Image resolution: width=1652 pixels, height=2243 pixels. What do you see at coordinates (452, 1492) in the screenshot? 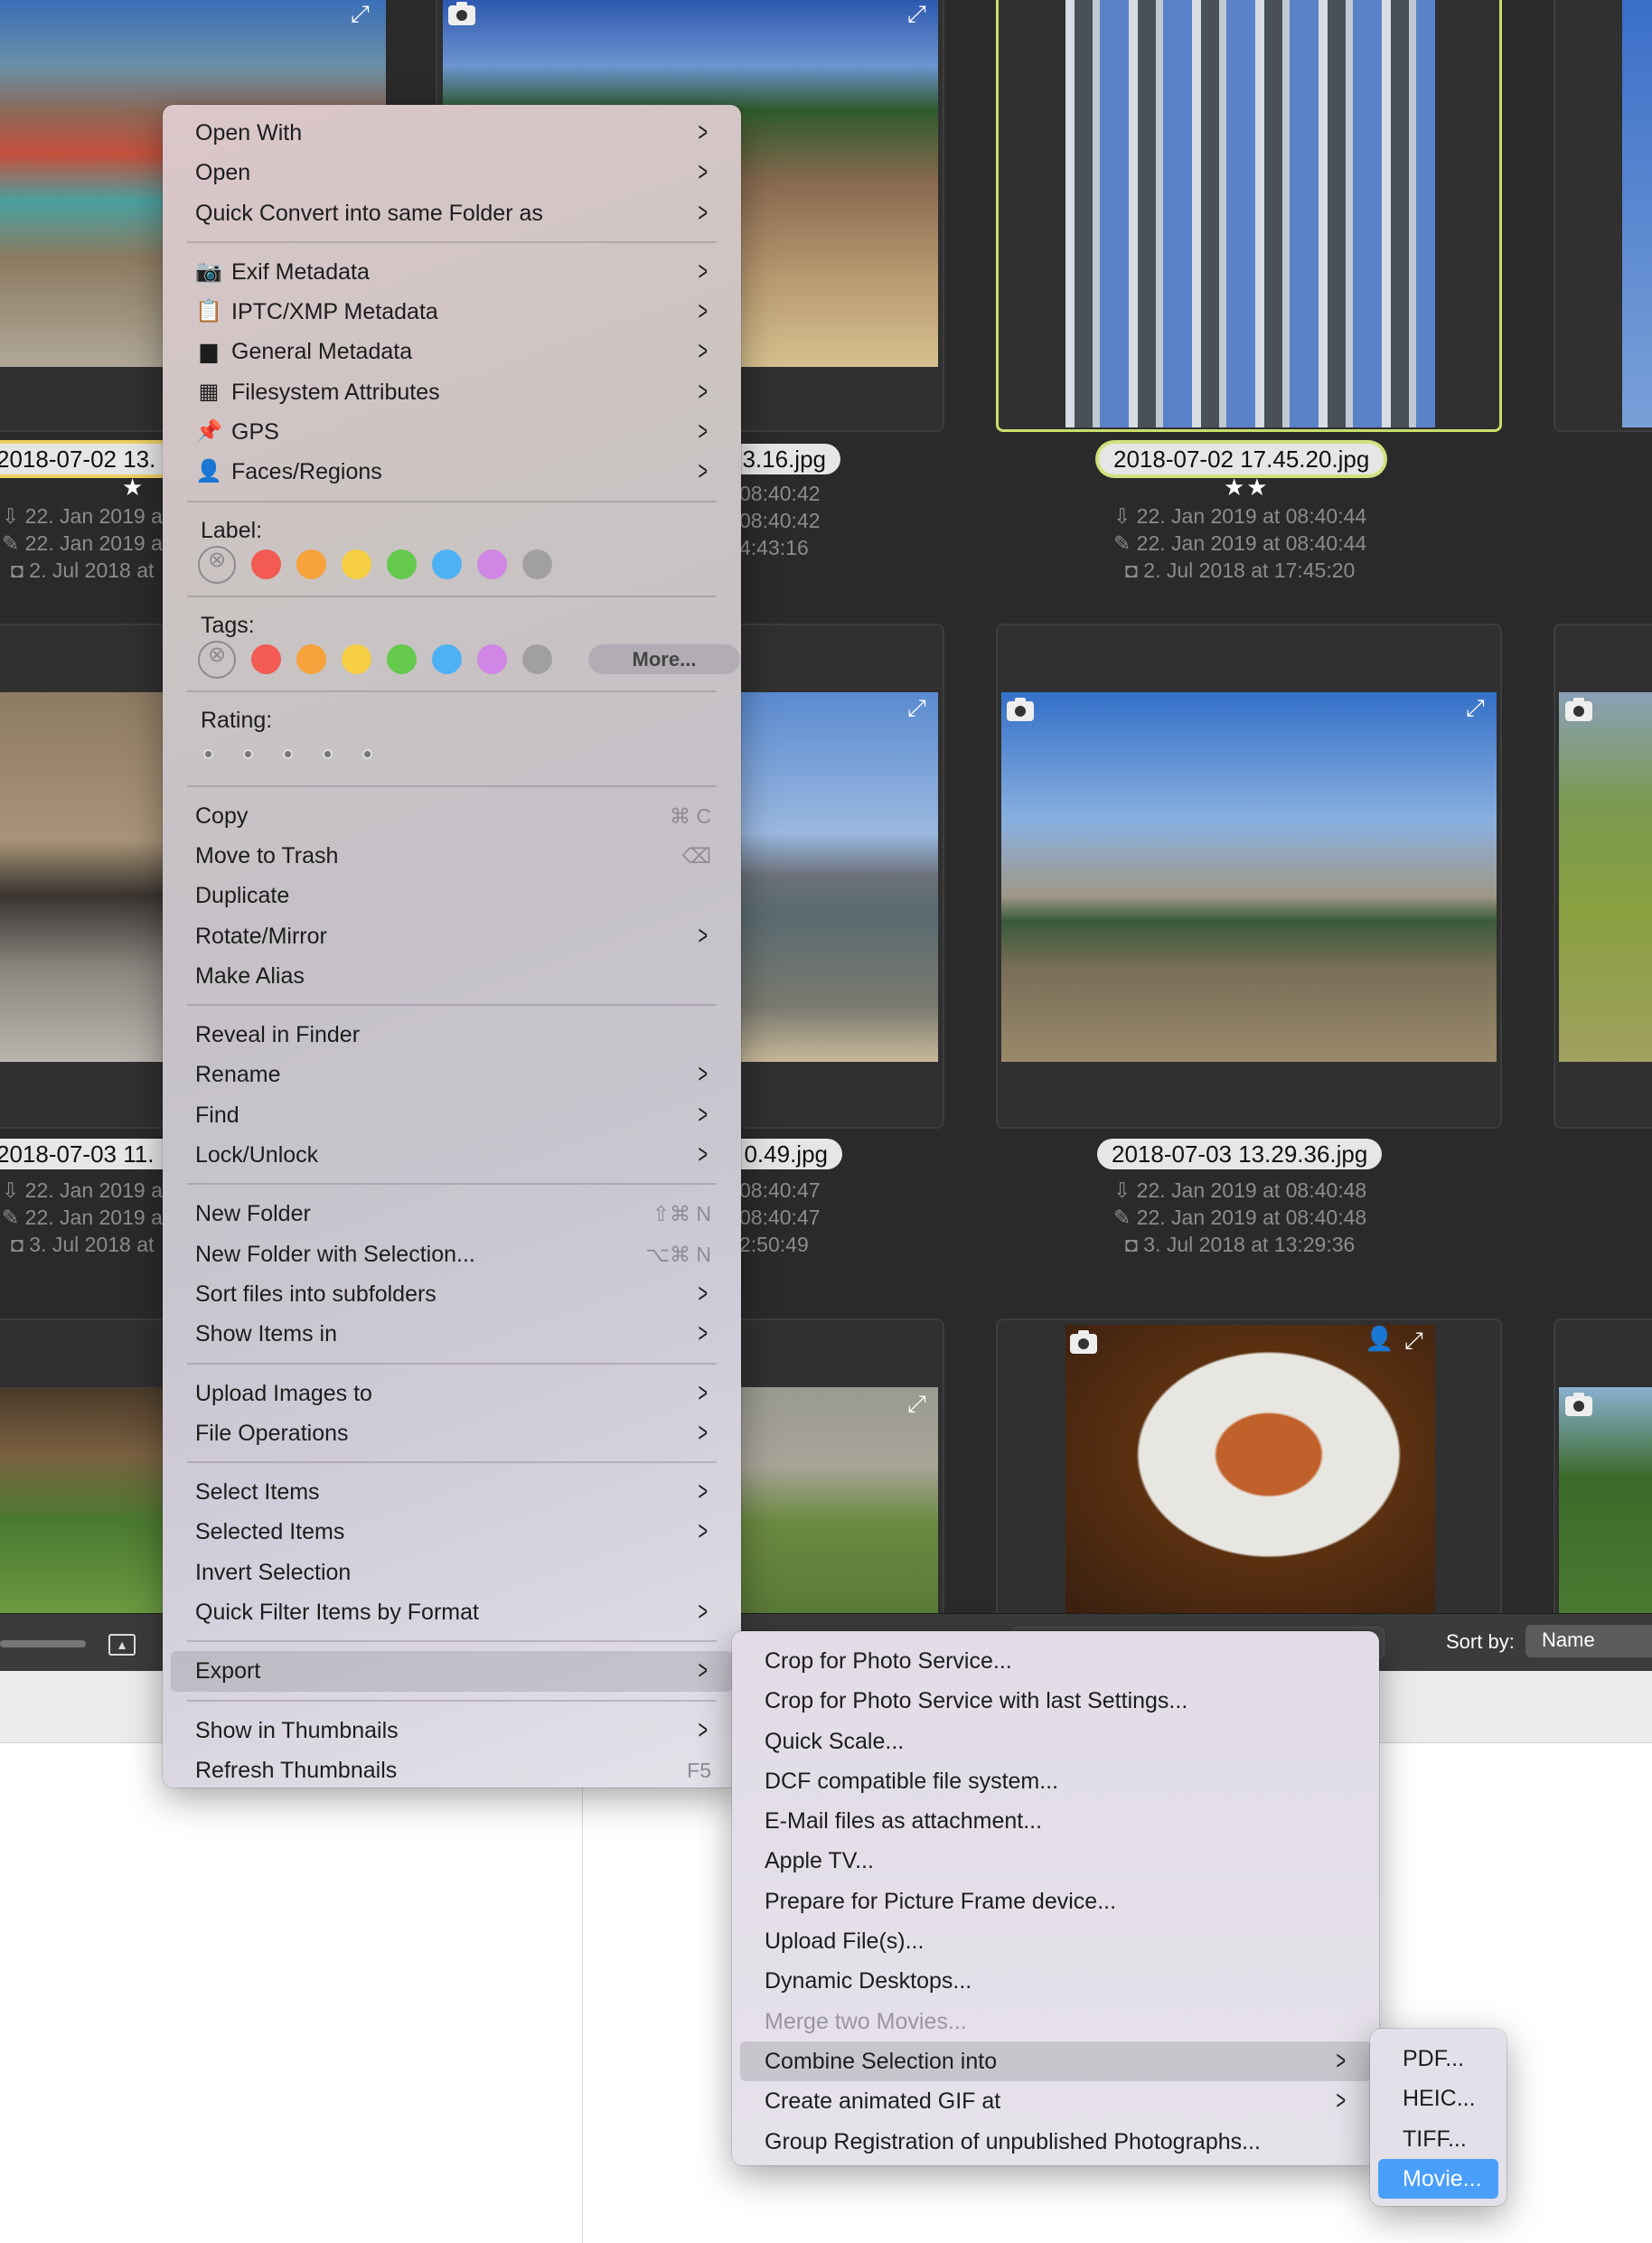
I see `menu-item-select-items: Select Items >` at bounding box center [452, 1492].